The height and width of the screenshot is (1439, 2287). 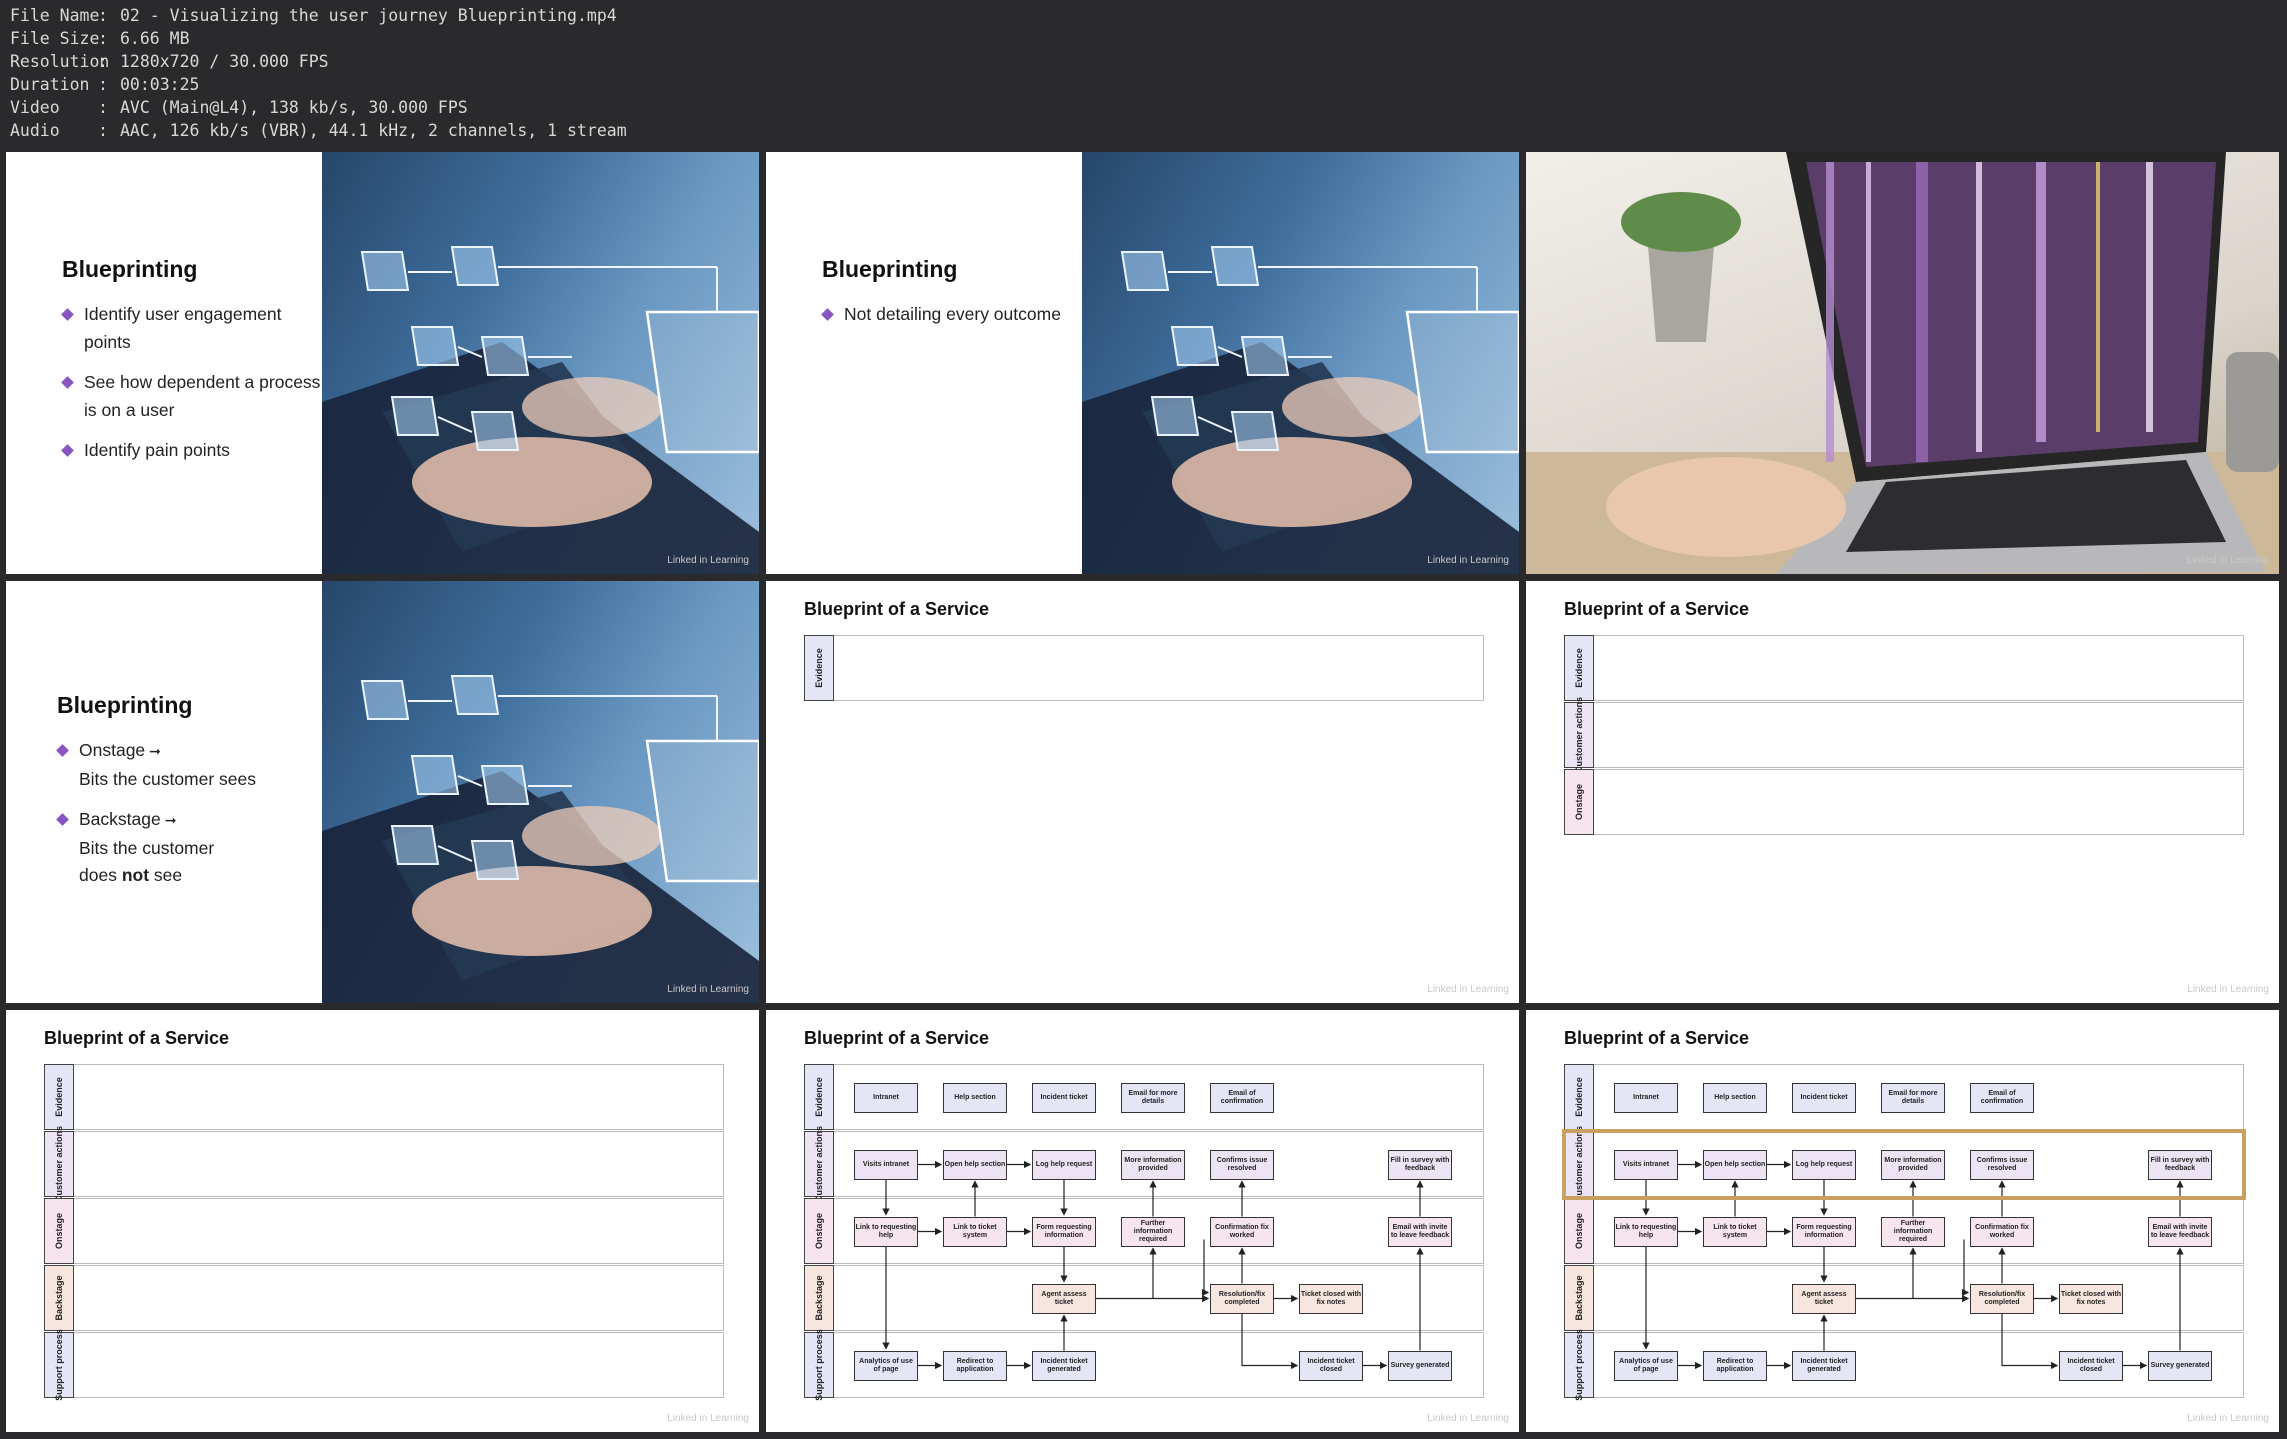 I want to click on broken-laptop-photo, so click(x=1902, y=363).